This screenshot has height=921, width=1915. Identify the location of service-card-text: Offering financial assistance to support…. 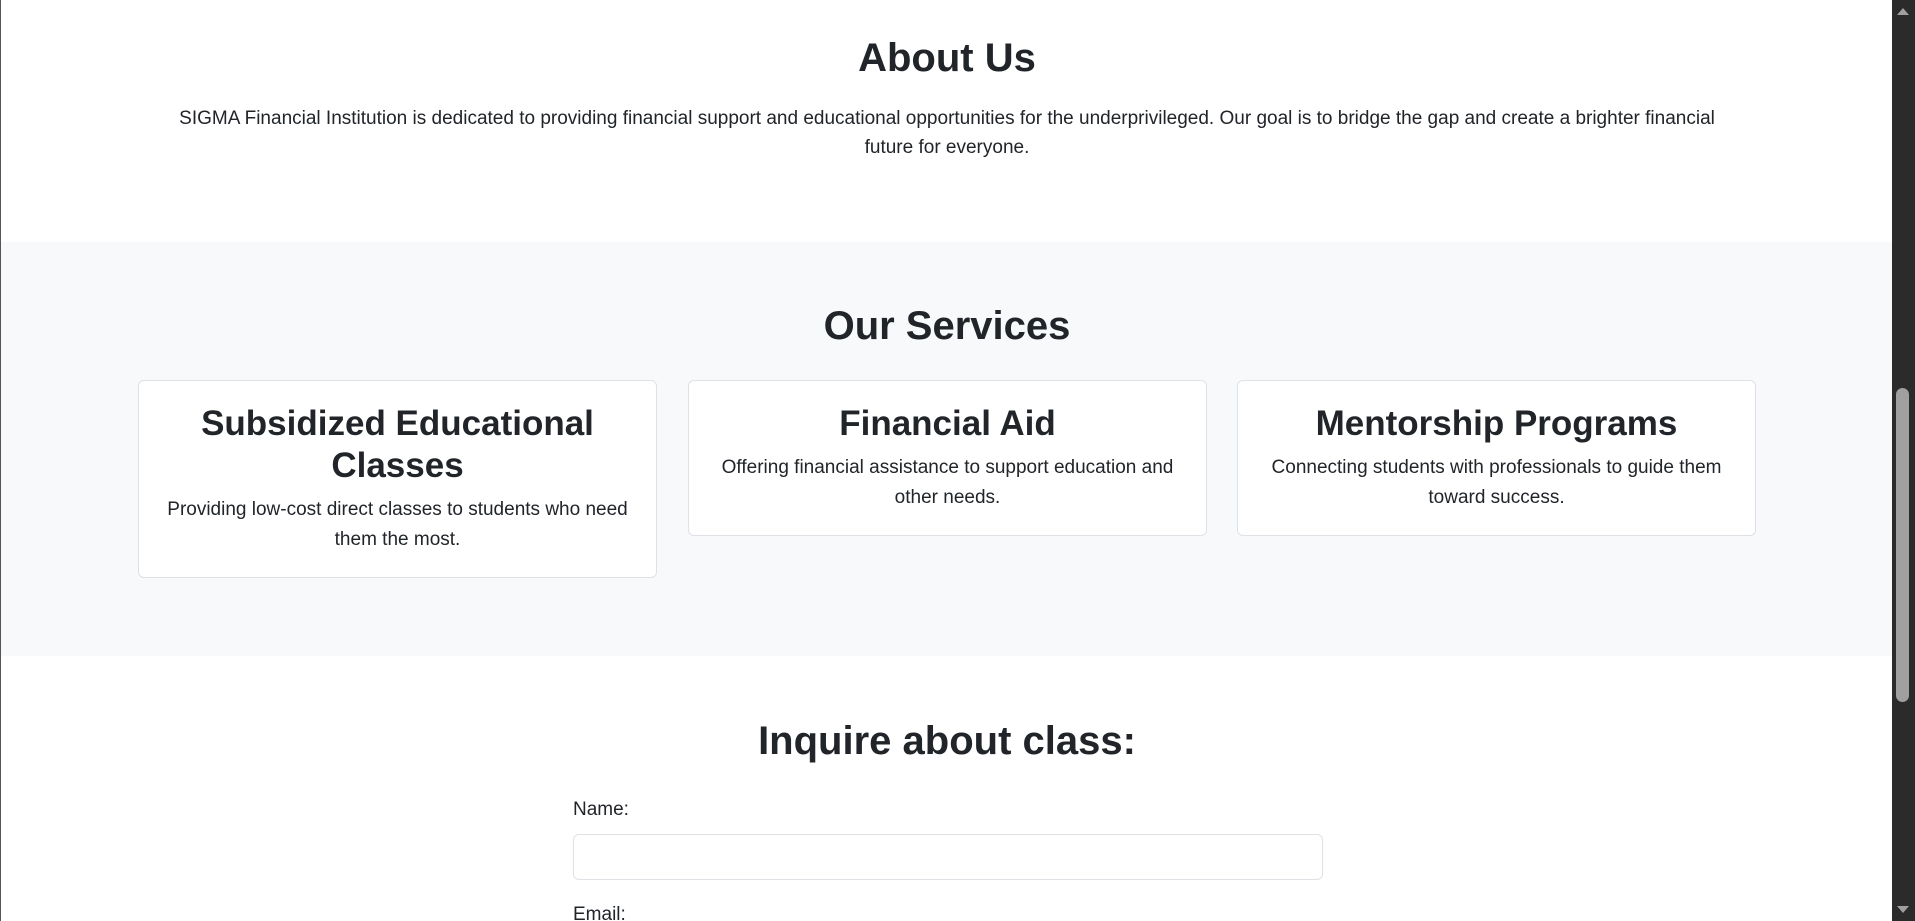
(947, 482).